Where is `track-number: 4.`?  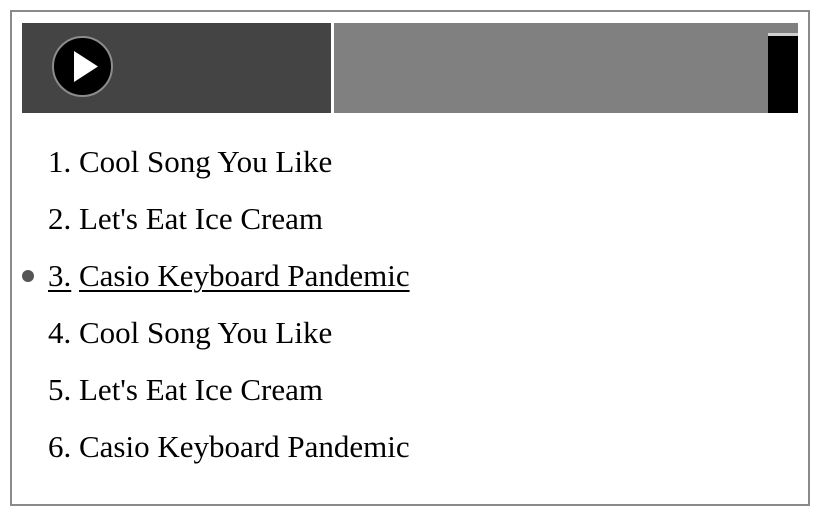
track-number: 4. is located at coordinates (60, 332).